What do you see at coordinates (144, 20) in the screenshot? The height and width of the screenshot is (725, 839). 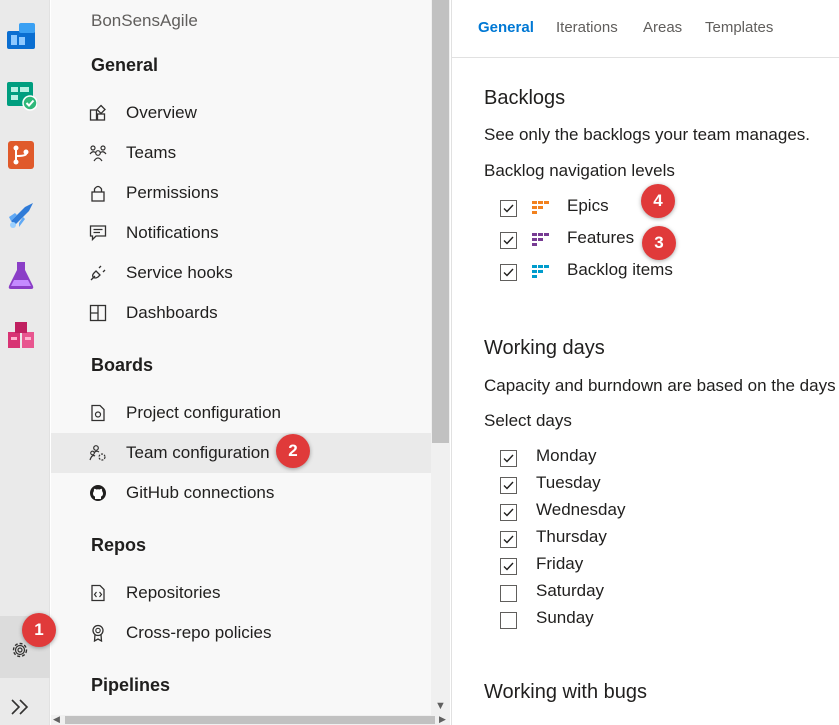 I see `project-name: BonSensAgile` at bounding box center [144, 20].